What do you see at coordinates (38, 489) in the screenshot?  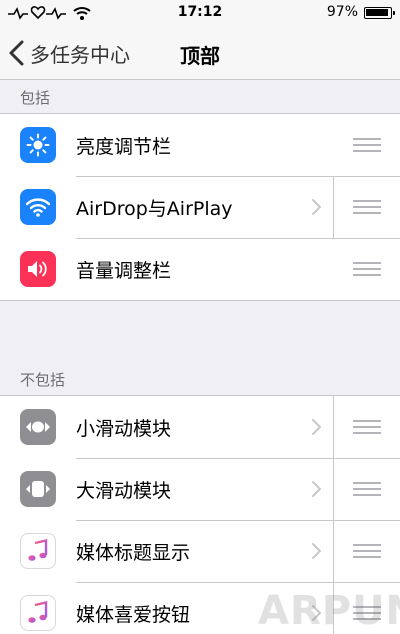 I see `large-slider-icon` at bounding box center [38, 489].